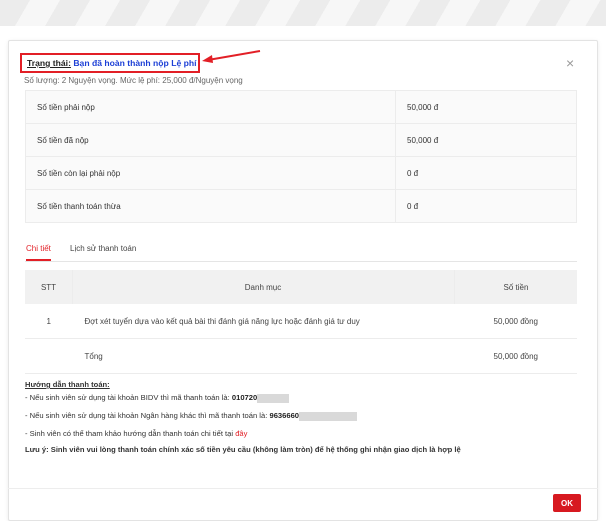 This screenshot has width=606, height=521. Describe the element at coordinates (210, 140) in the screenshot. I see `summary-label: Số tiền đã nộp` at that location.